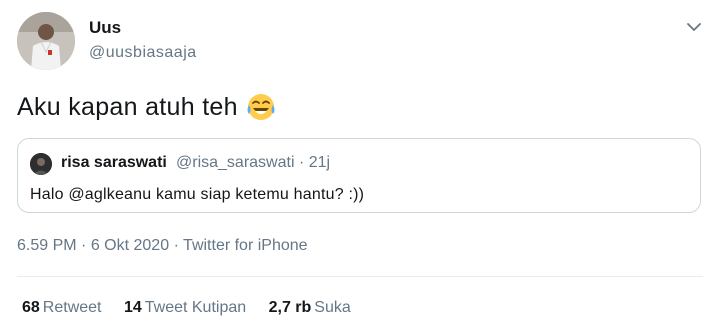  Describe the element at coordinates (332, 307) in the screenshot. I see `likes-label: Suka` at that location.